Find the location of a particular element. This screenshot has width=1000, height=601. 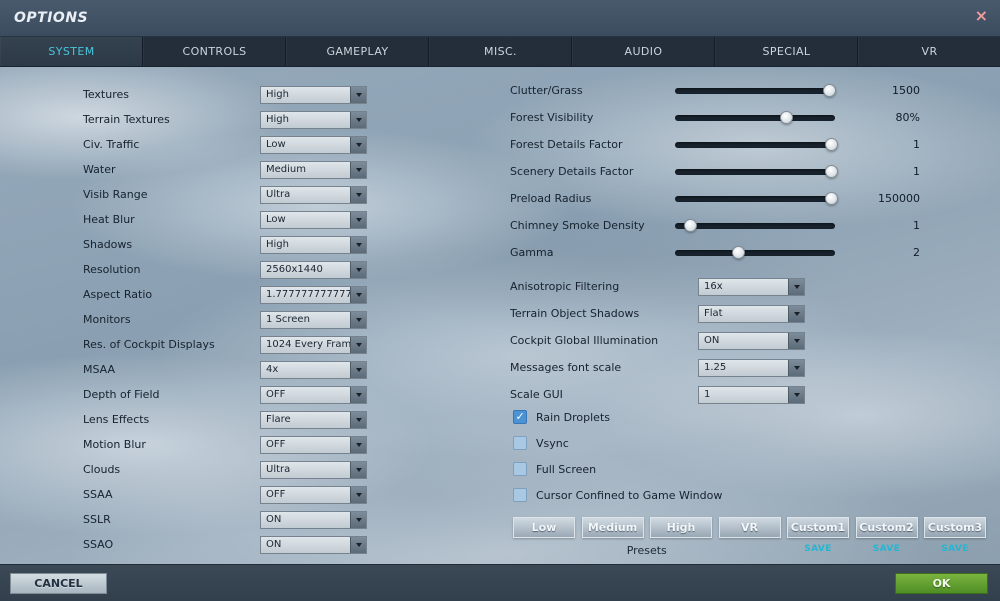

dropdown: 1024 Every Frame is located at coordinates (313, 344).